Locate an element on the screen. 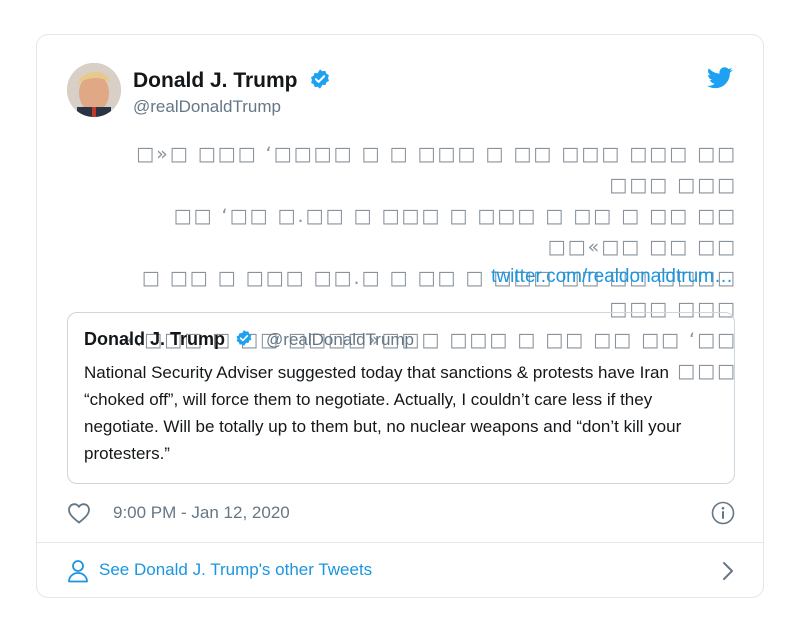  quoted-author: Donald J. Trump @realDonaldTrump is located at coordinates (249, 339).